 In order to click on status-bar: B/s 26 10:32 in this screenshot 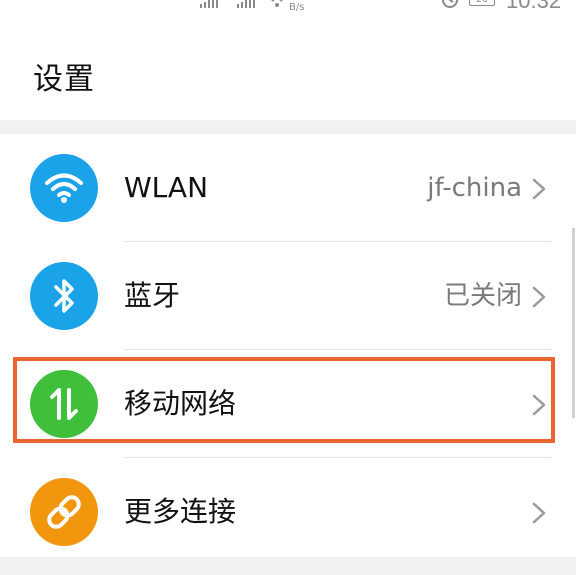, I will do `click(288, 11)`.